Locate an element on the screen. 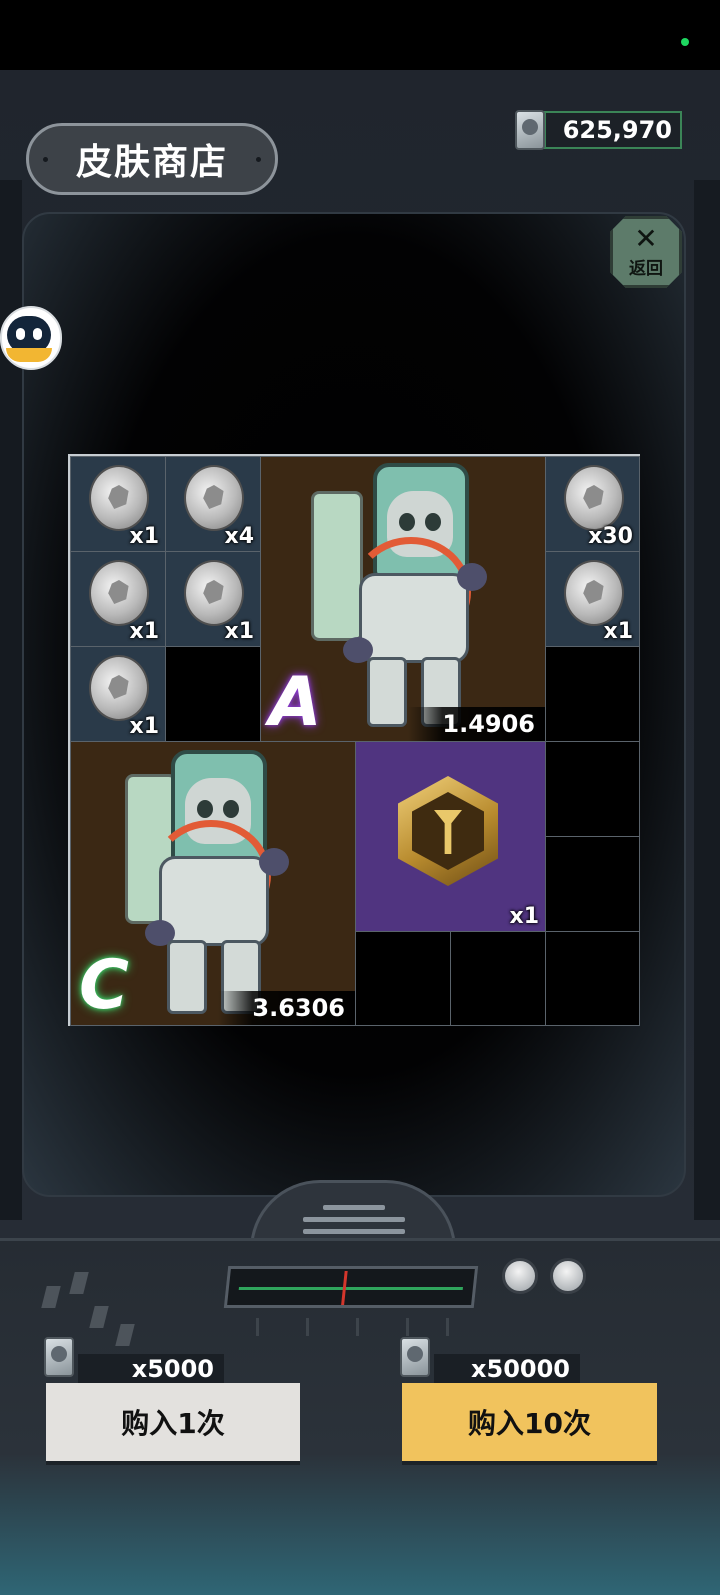 The width and height of the screenshot is (720, 1595). right-rail is located at coordinates (707, 700).